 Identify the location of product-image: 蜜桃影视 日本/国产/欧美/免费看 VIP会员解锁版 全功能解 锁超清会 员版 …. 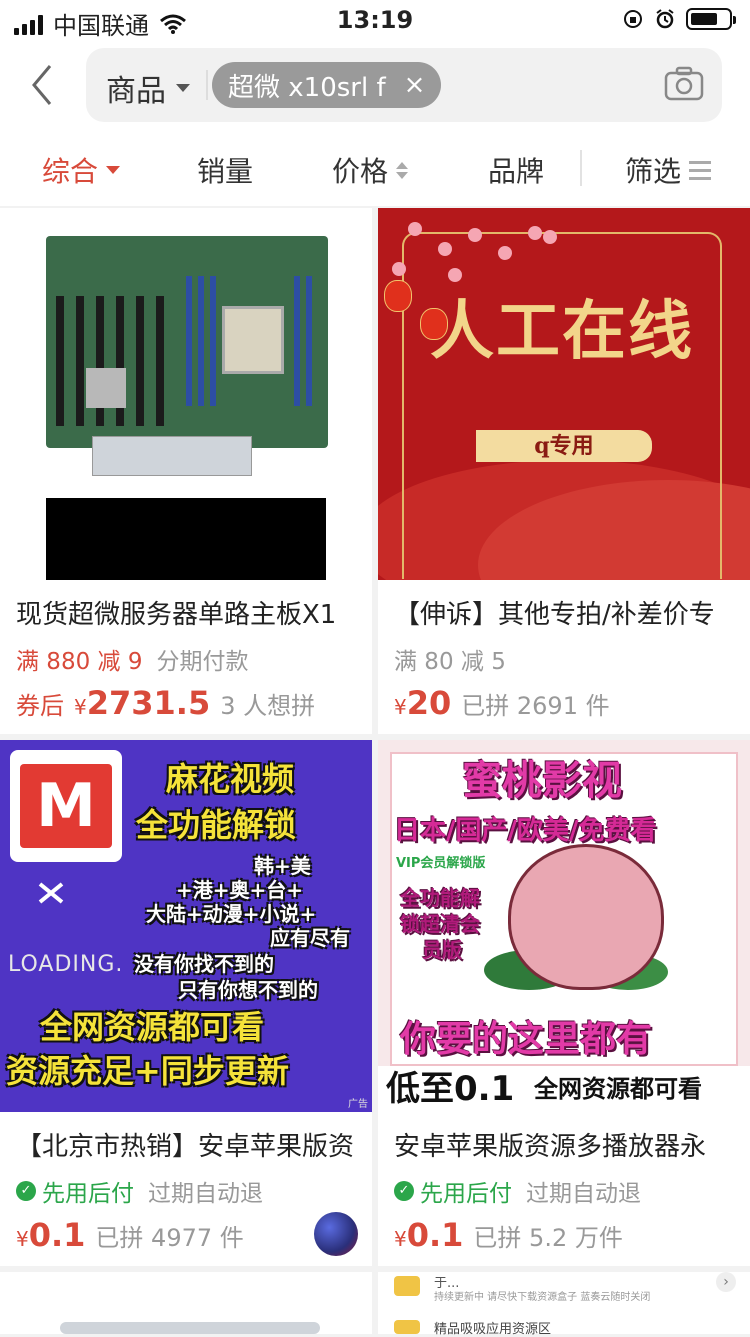
(564, 926).